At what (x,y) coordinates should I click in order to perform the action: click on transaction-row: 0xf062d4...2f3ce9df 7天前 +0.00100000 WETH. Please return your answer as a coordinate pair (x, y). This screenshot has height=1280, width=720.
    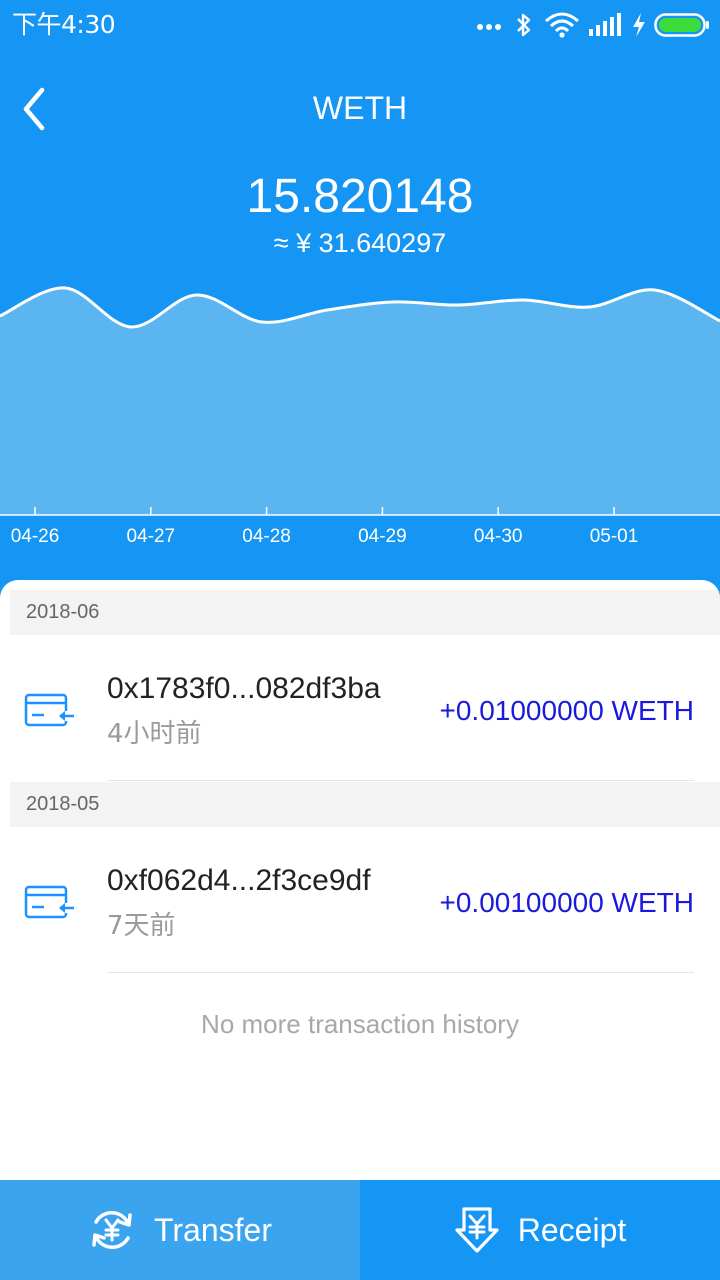
    Looking at the image, I should click on (360, 900).